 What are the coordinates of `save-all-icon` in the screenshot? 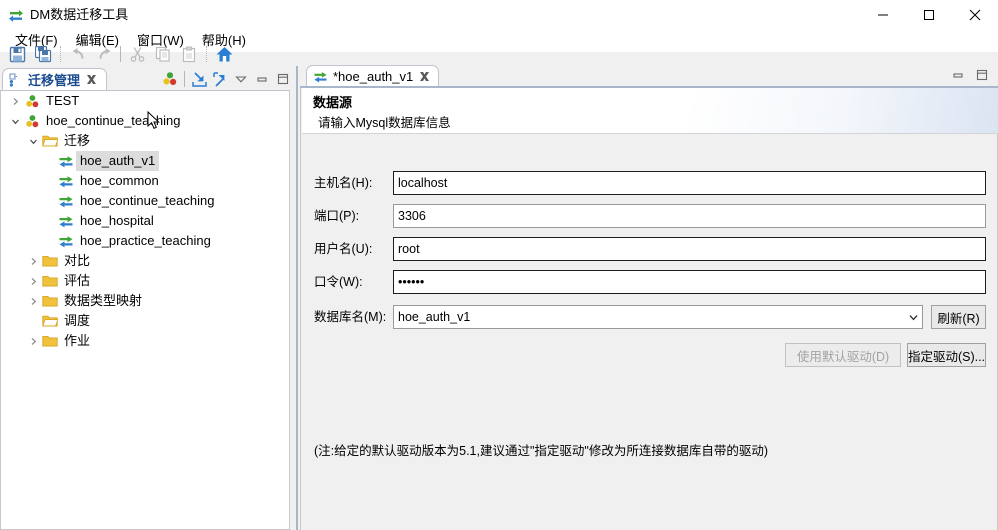 It's located at (43, 54).